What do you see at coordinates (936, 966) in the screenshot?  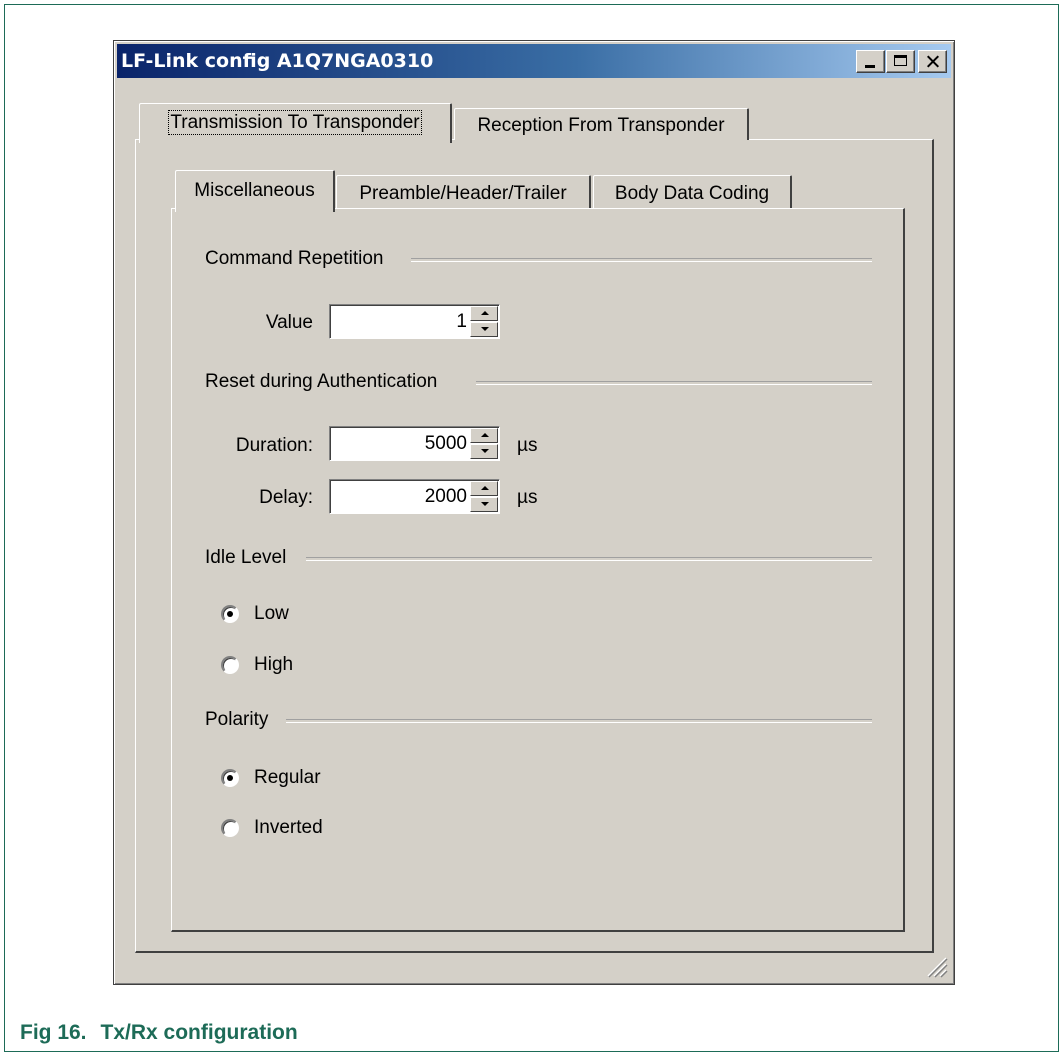 I see `resize-grip-icon` at bounding box center [936, 966].